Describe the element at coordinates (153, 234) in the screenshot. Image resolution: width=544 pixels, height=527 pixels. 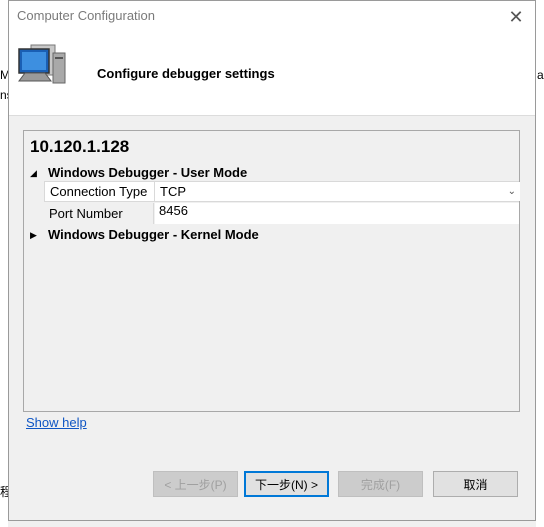
I see `category-label: Windows Debugger - Kernel Mode` at that location.